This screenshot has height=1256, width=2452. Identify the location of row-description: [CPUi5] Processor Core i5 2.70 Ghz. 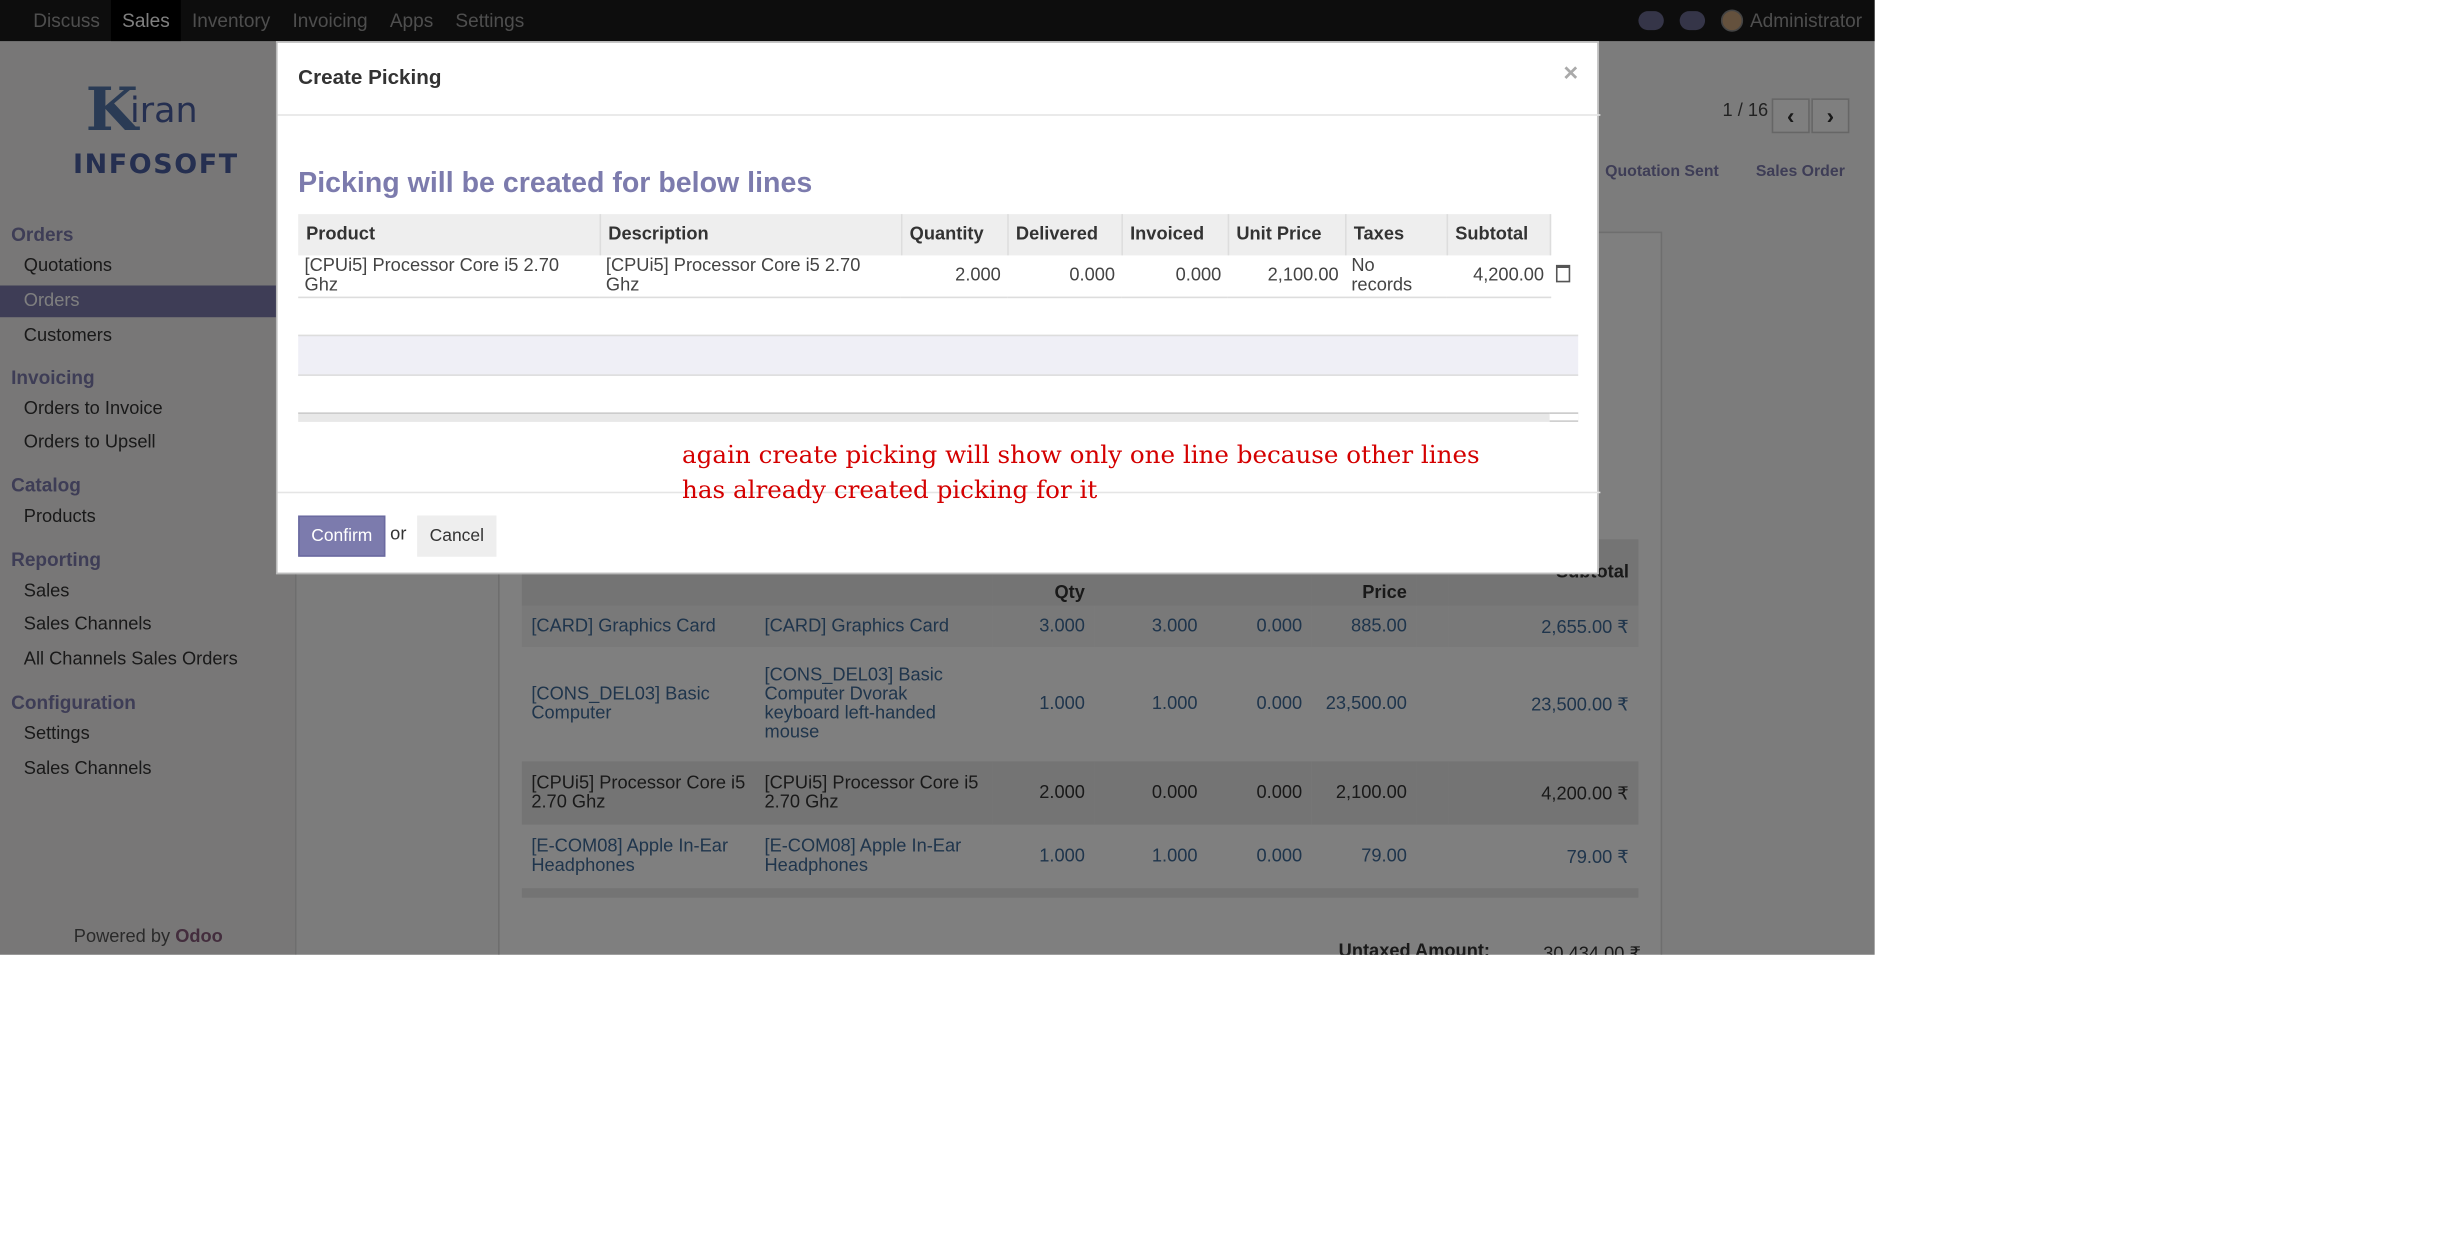
(750, 276).